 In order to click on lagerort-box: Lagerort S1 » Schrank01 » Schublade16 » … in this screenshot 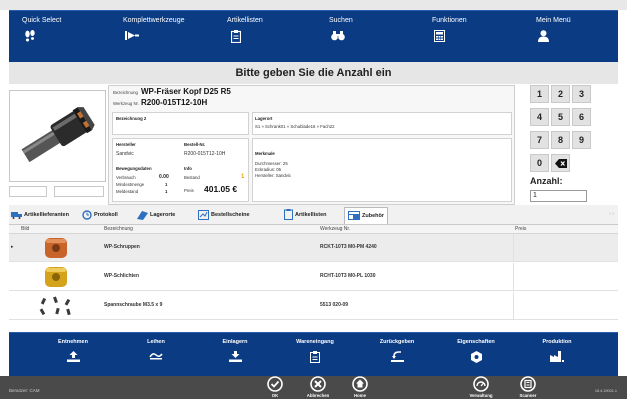, I will do `click(382, 123)`.